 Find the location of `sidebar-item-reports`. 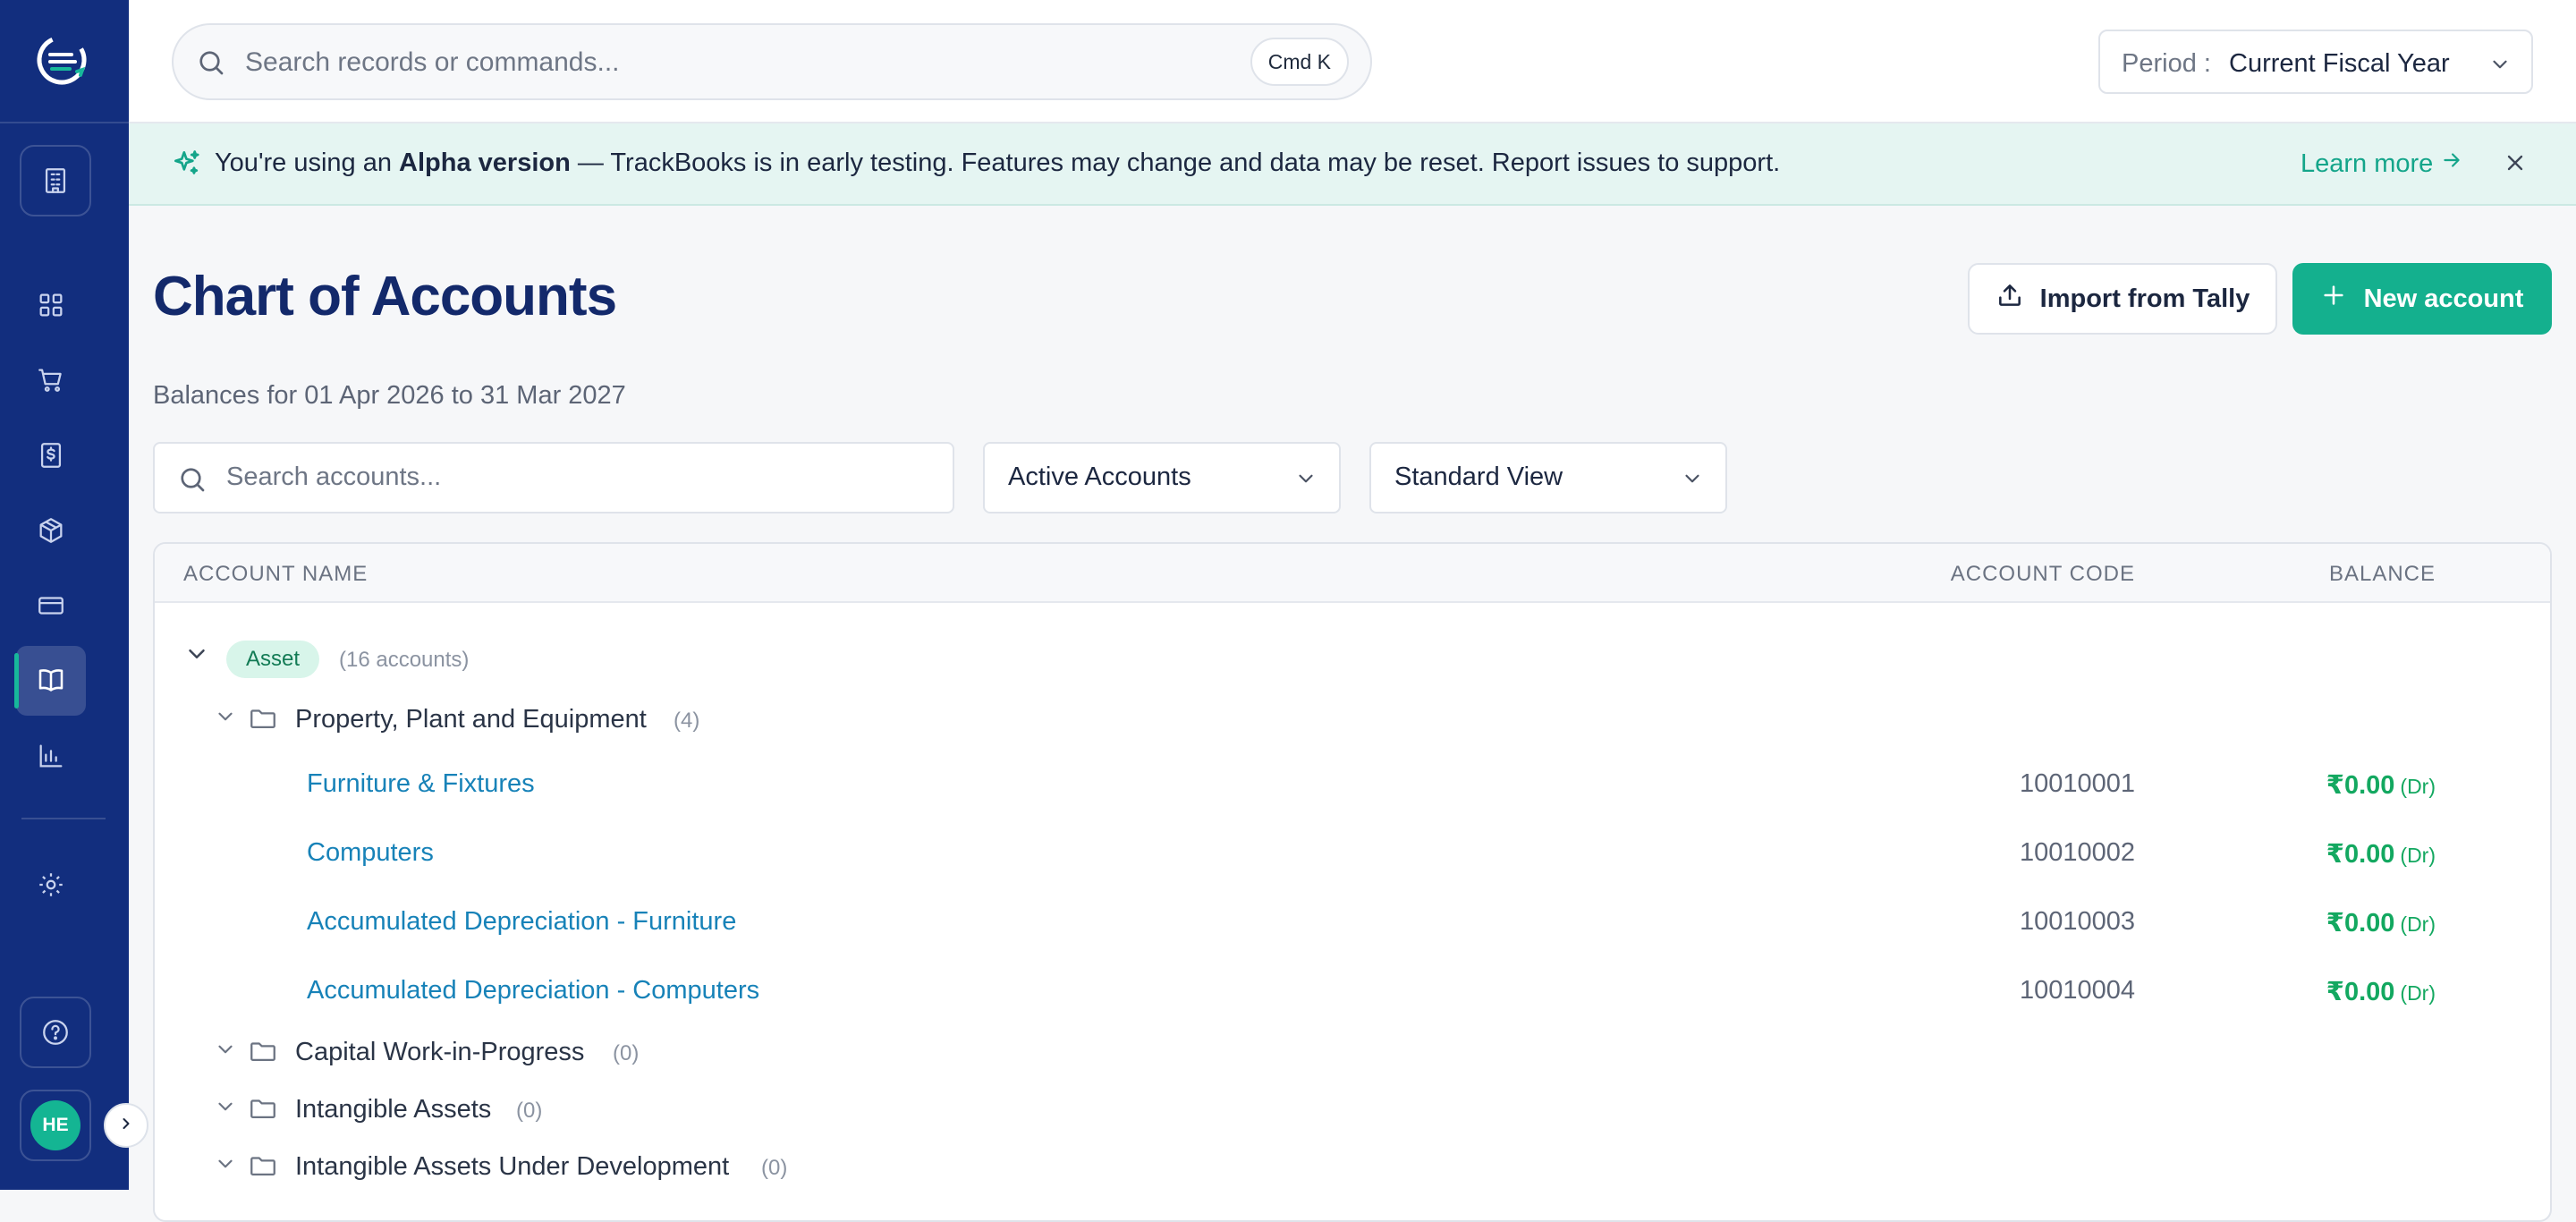

sidebar-item-reports is located at coordinates (51, 756).